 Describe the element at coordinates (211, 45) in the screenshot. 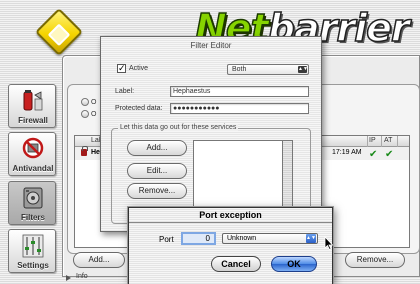

I see `dialog-title: Filter Editor` at that location.